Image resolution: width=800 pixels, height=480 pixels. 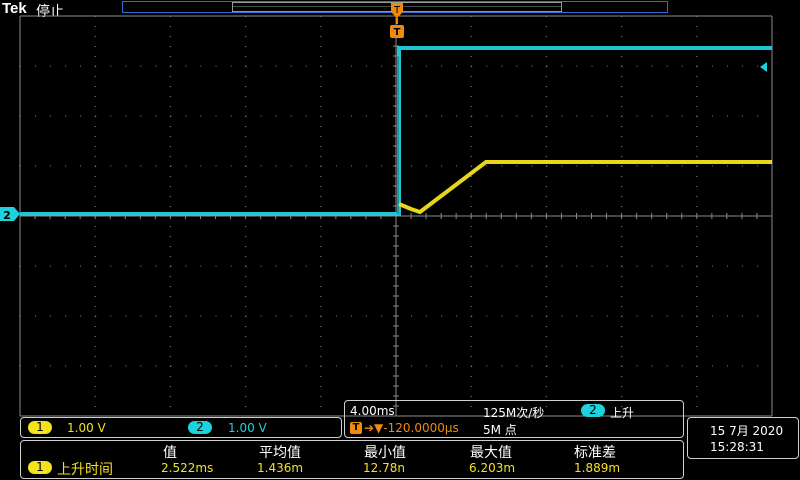 I want to click on meas-name: 上升时间, so click(x=85, y=470).